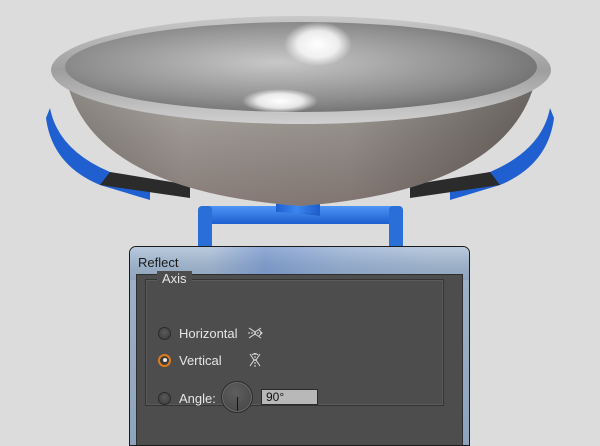 The image size is (600, 446). What do you see at coordinates (208, 333) in the screenshot?
I see `horizontal-label: Horizontal` at bounding box center [208, 333].